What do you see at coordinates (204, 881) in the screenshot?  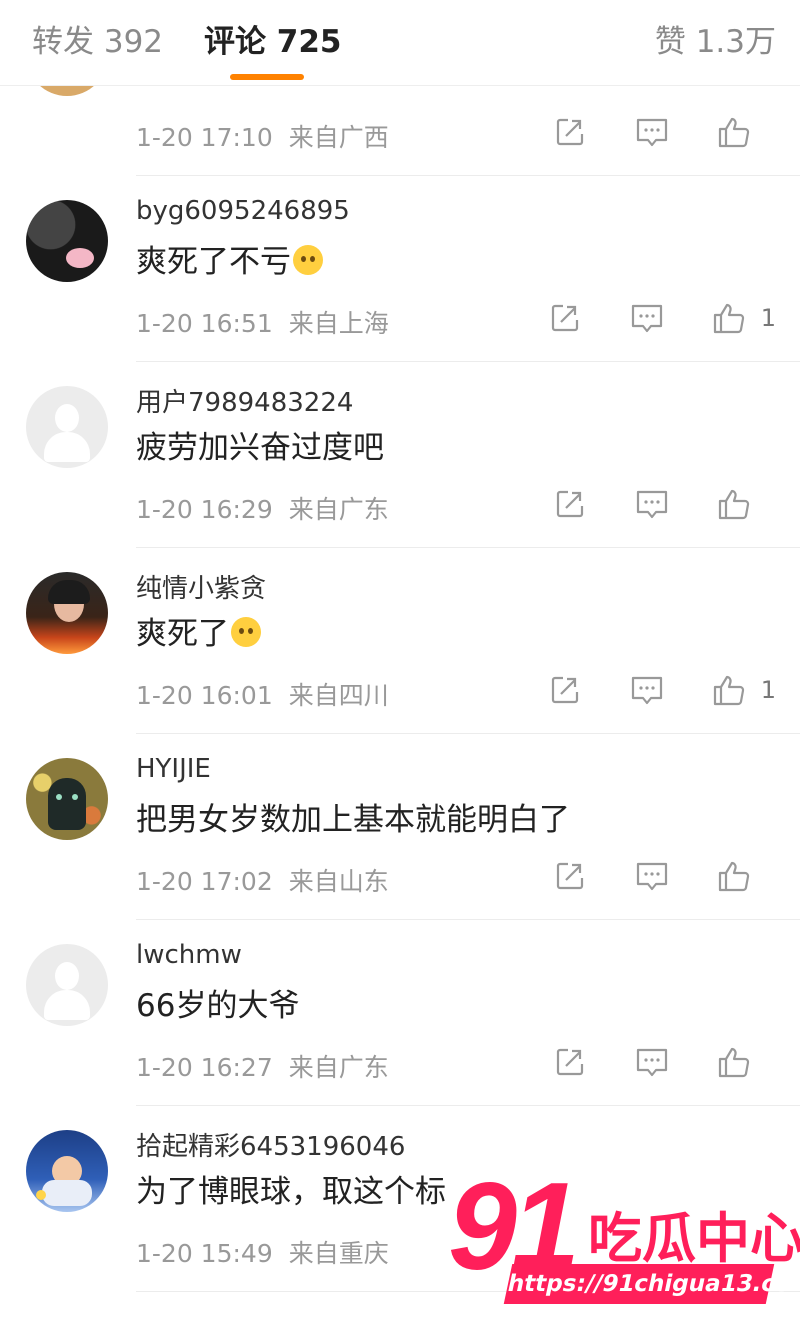 I see `comment-time: 1-20 17:02` at bounding box center [204, 881].